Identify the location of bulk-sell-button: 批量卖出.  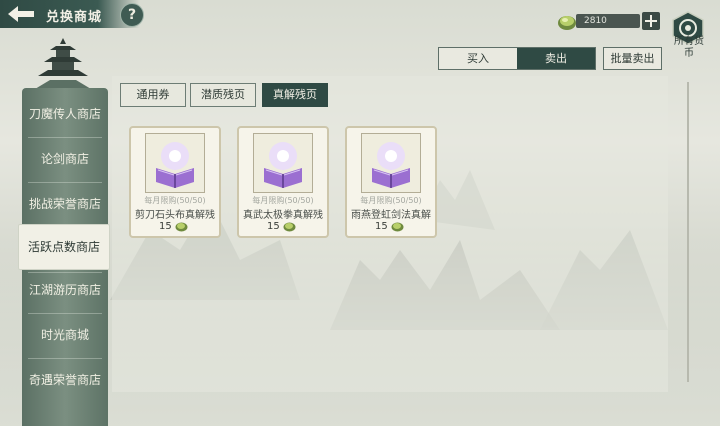
(632, 58).